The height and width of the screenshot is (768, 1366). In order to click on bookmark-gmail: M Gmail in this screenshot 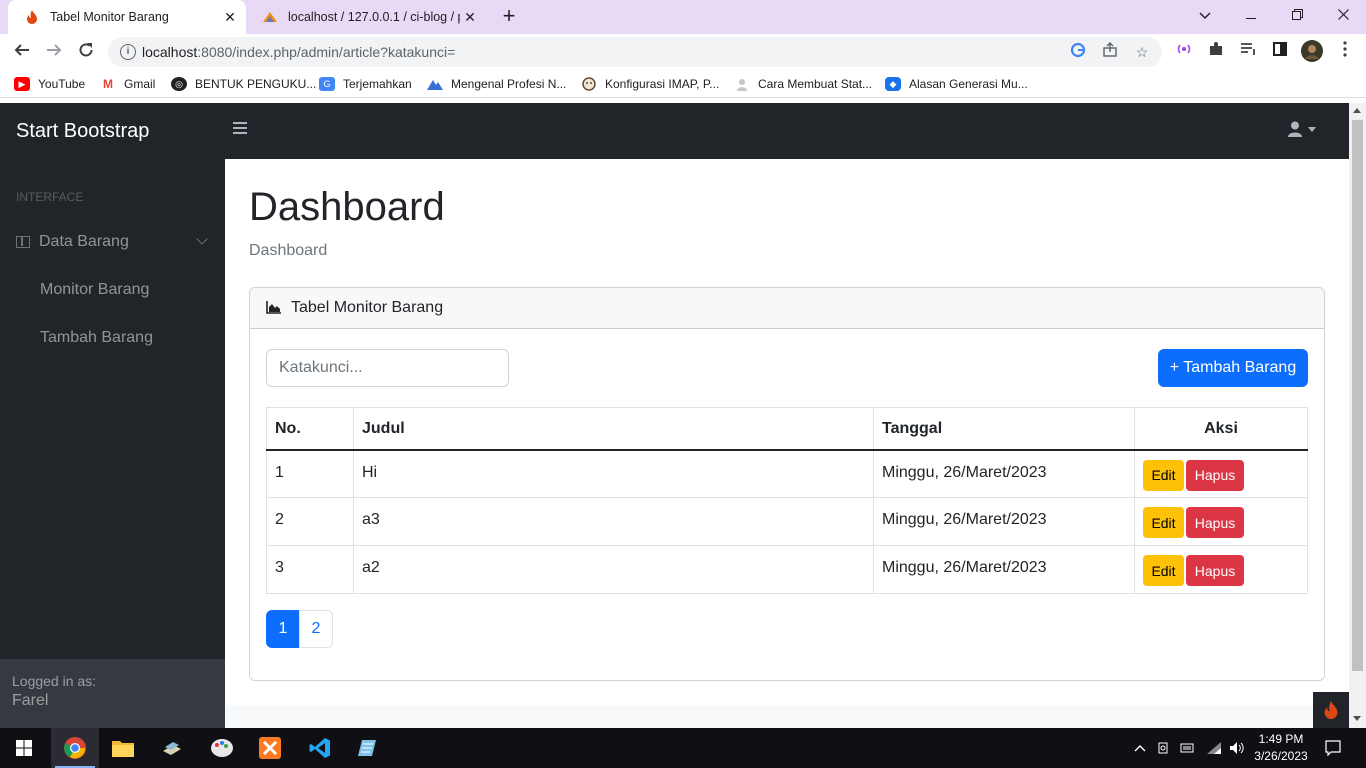, I will do `click(127, 84)`.